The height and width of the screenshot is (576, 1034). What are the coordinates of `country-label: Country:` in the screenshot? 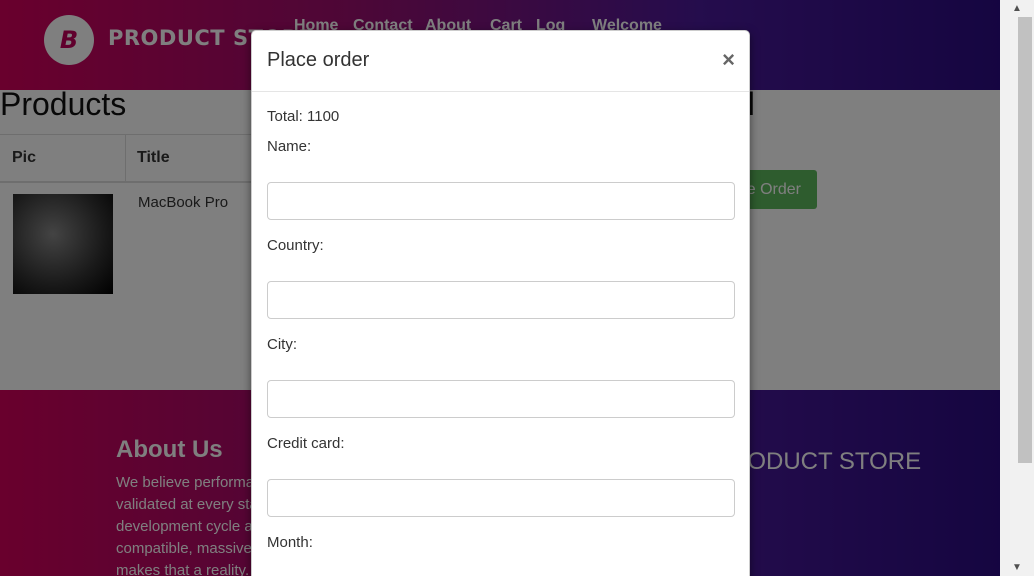 It's located at (295, 245).